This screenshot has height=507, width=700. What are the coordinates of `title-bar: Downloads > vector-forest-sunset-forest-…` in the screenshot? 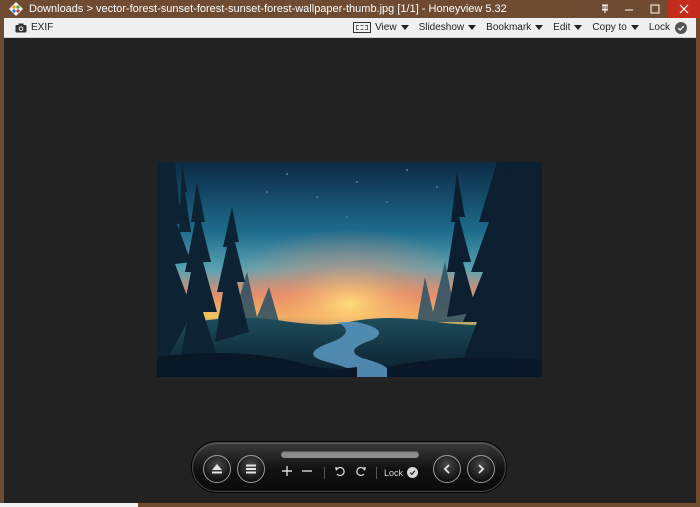 It's located at (350, 9).